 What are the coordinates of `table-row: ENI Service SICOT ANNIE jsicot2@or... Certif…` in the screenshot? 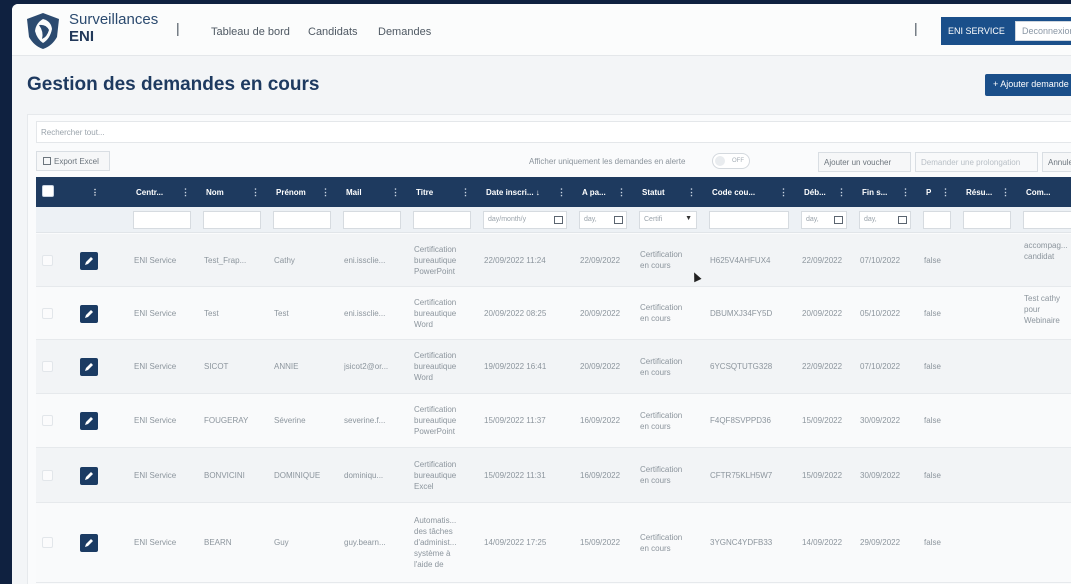 It's located at (553, 367).